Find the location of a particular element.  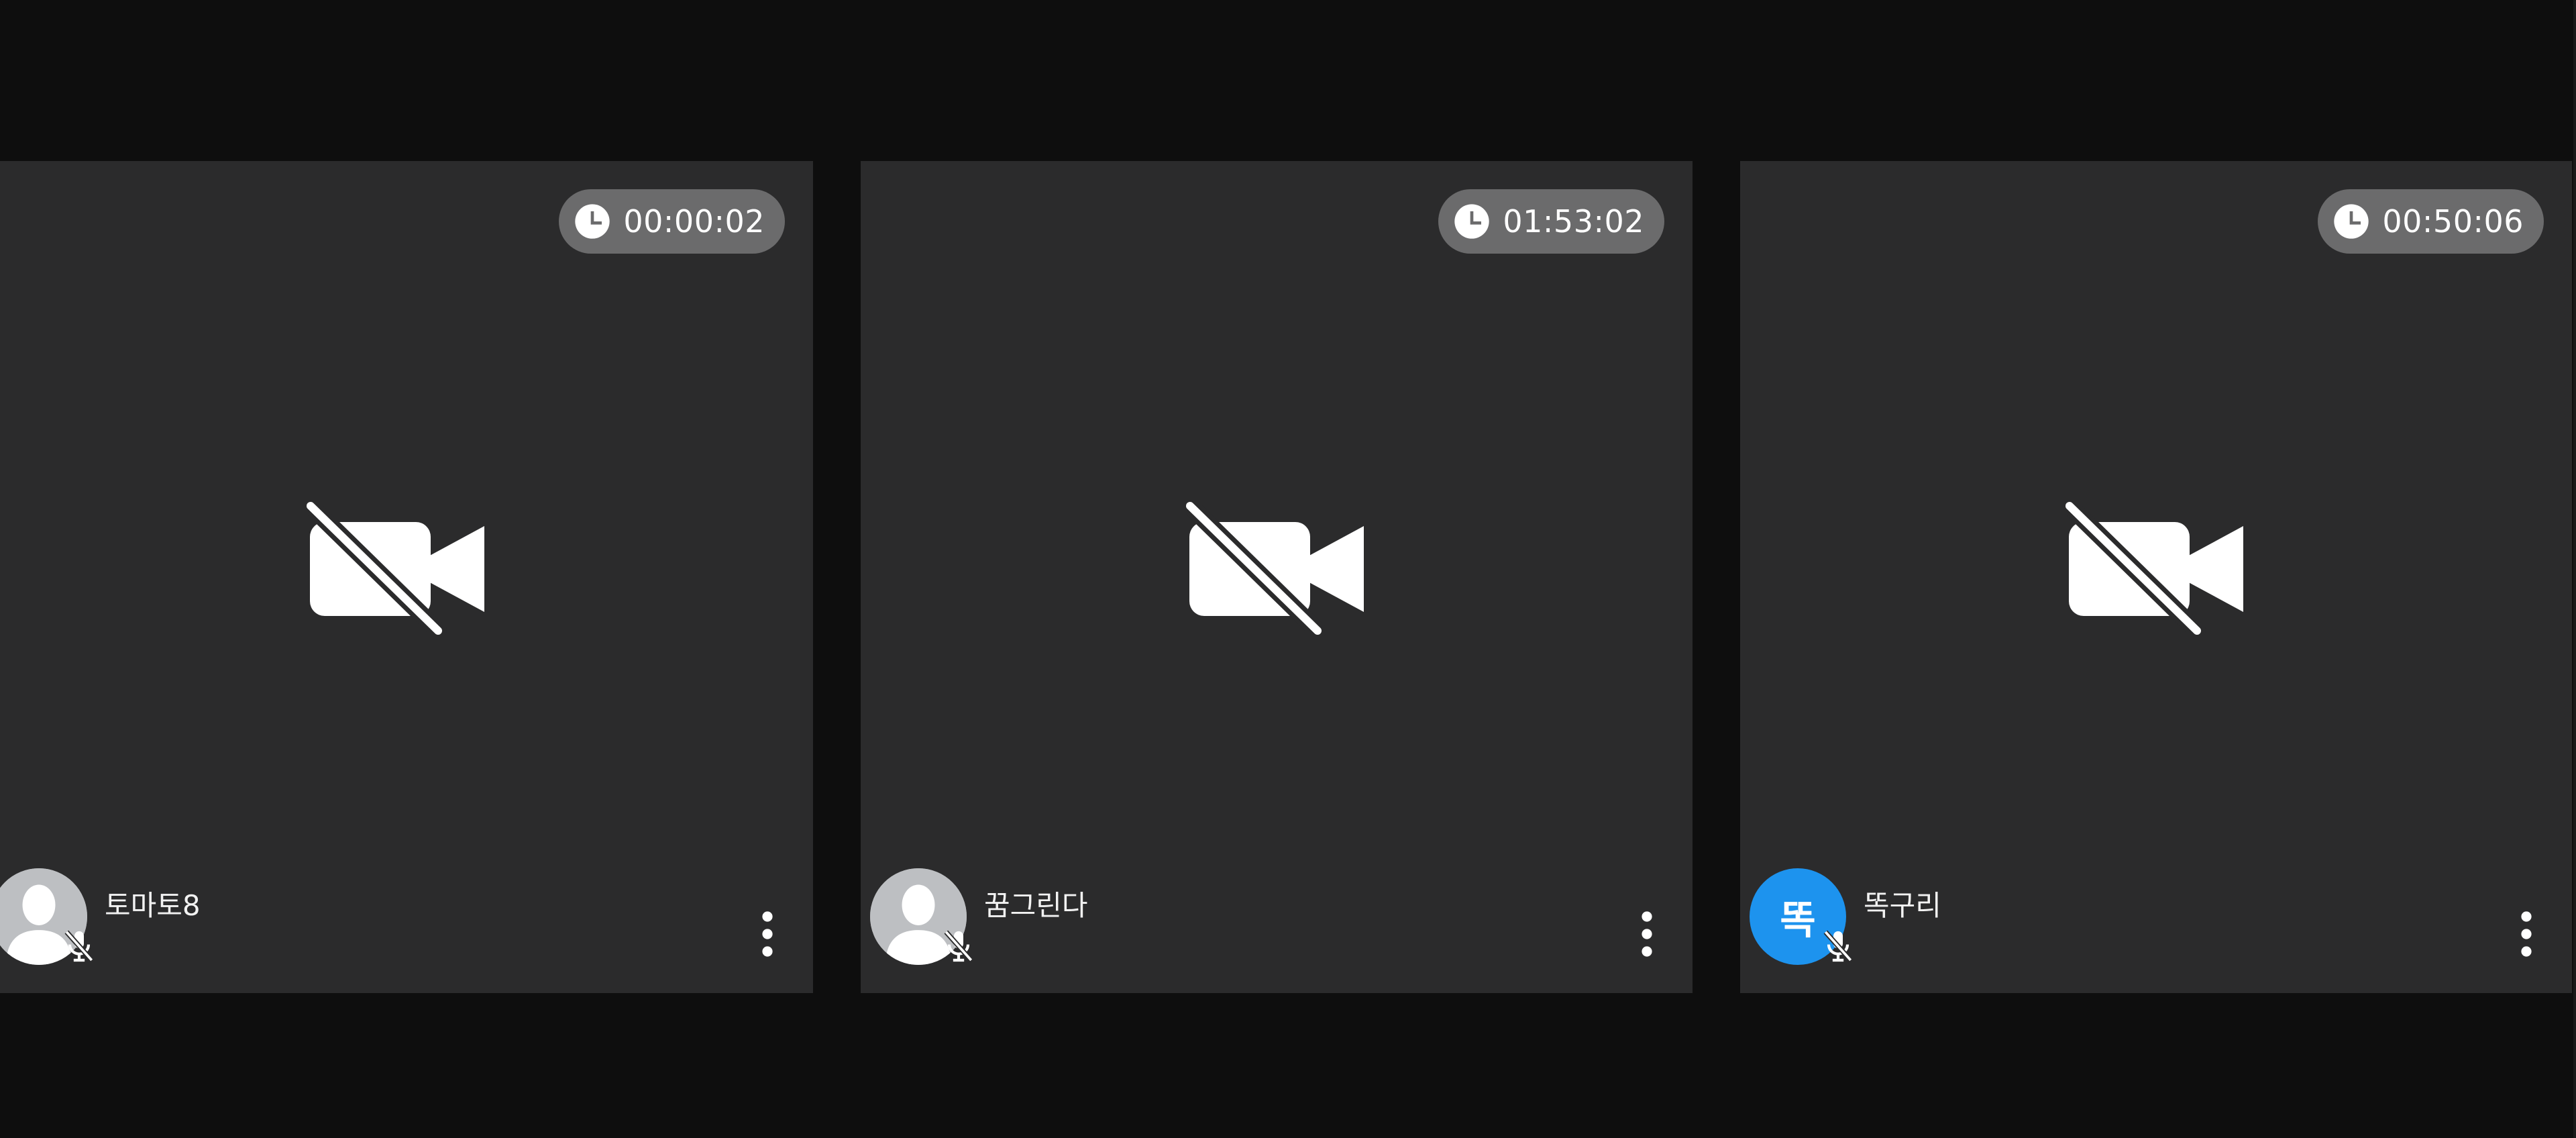

call-timer: 01:53:02 is located at coordinates (1551, 221).